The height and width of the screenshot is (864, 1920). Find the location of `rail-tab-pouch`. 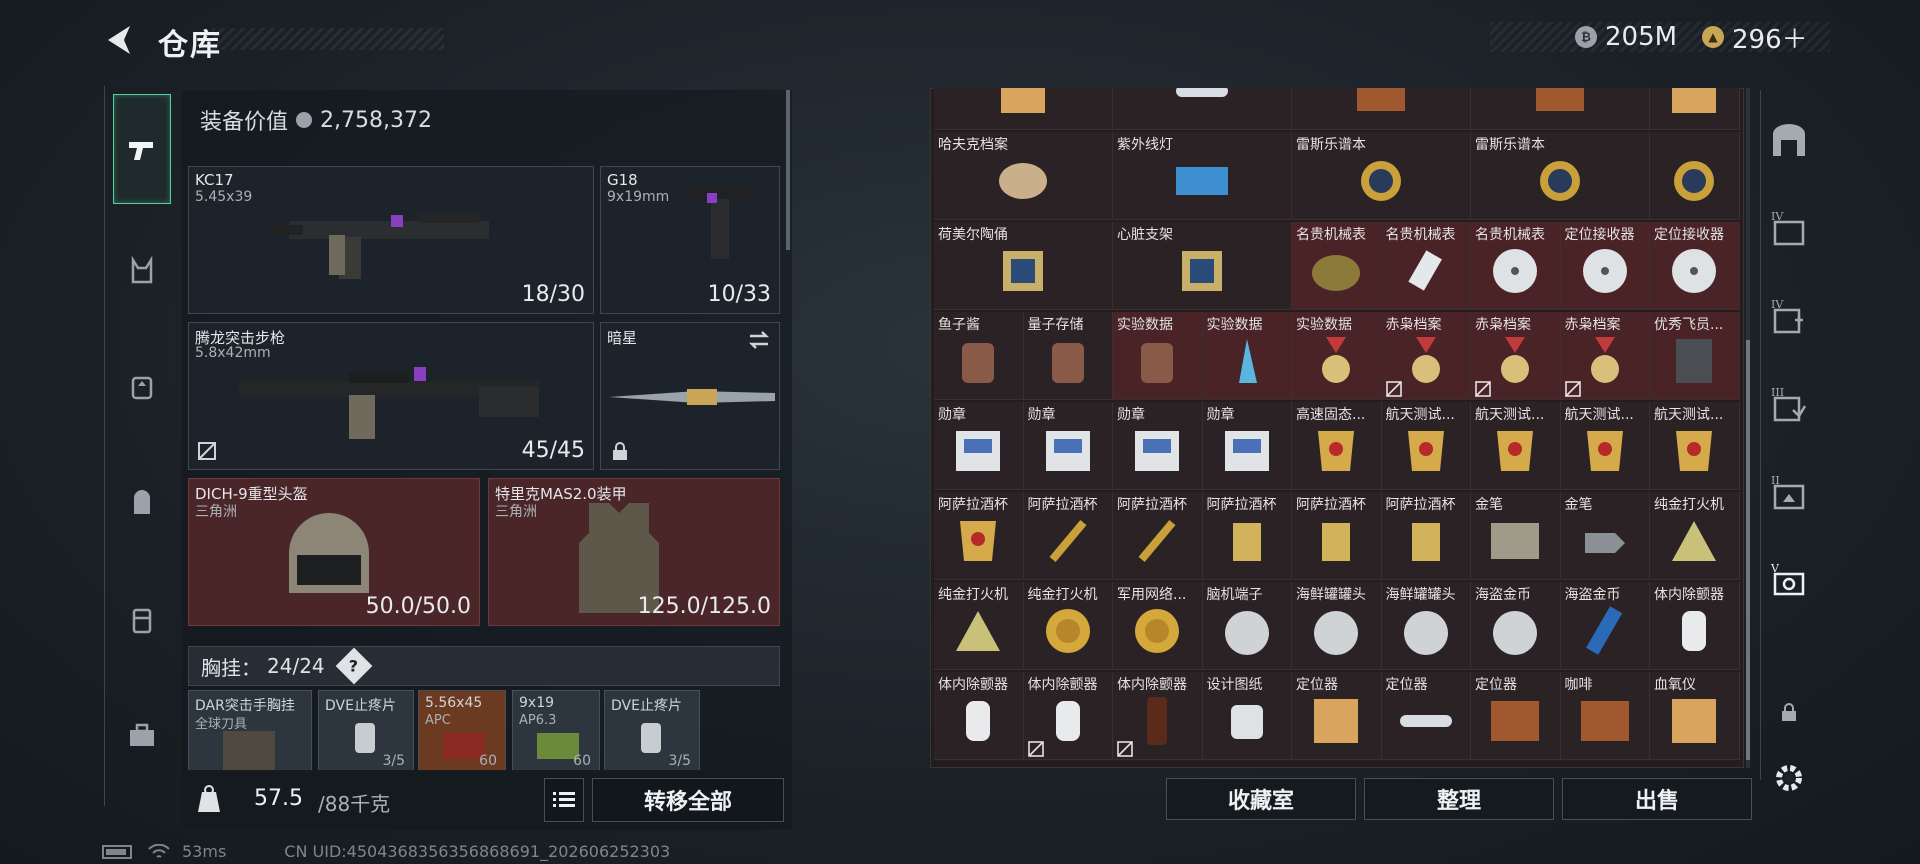

rail-tab-pouch is located at coordinates (142, 387).